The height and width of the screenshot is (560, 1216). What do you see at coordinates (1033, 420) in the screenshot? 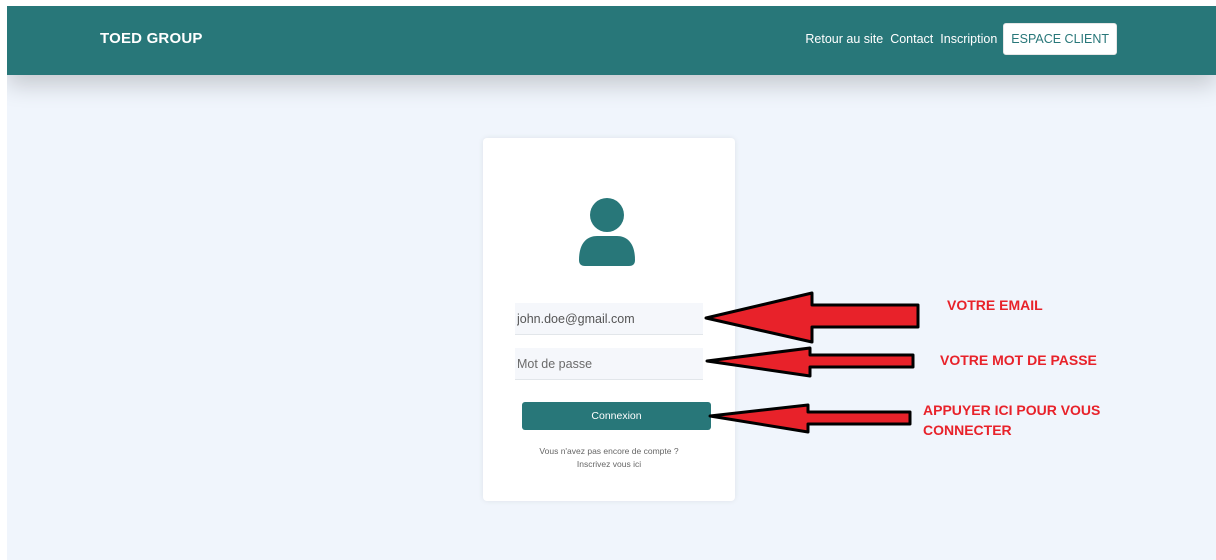
I see `annotation-connect: APPUYER ICI POUR VOUS CONNECTER` at bounding box center [1033, 420].